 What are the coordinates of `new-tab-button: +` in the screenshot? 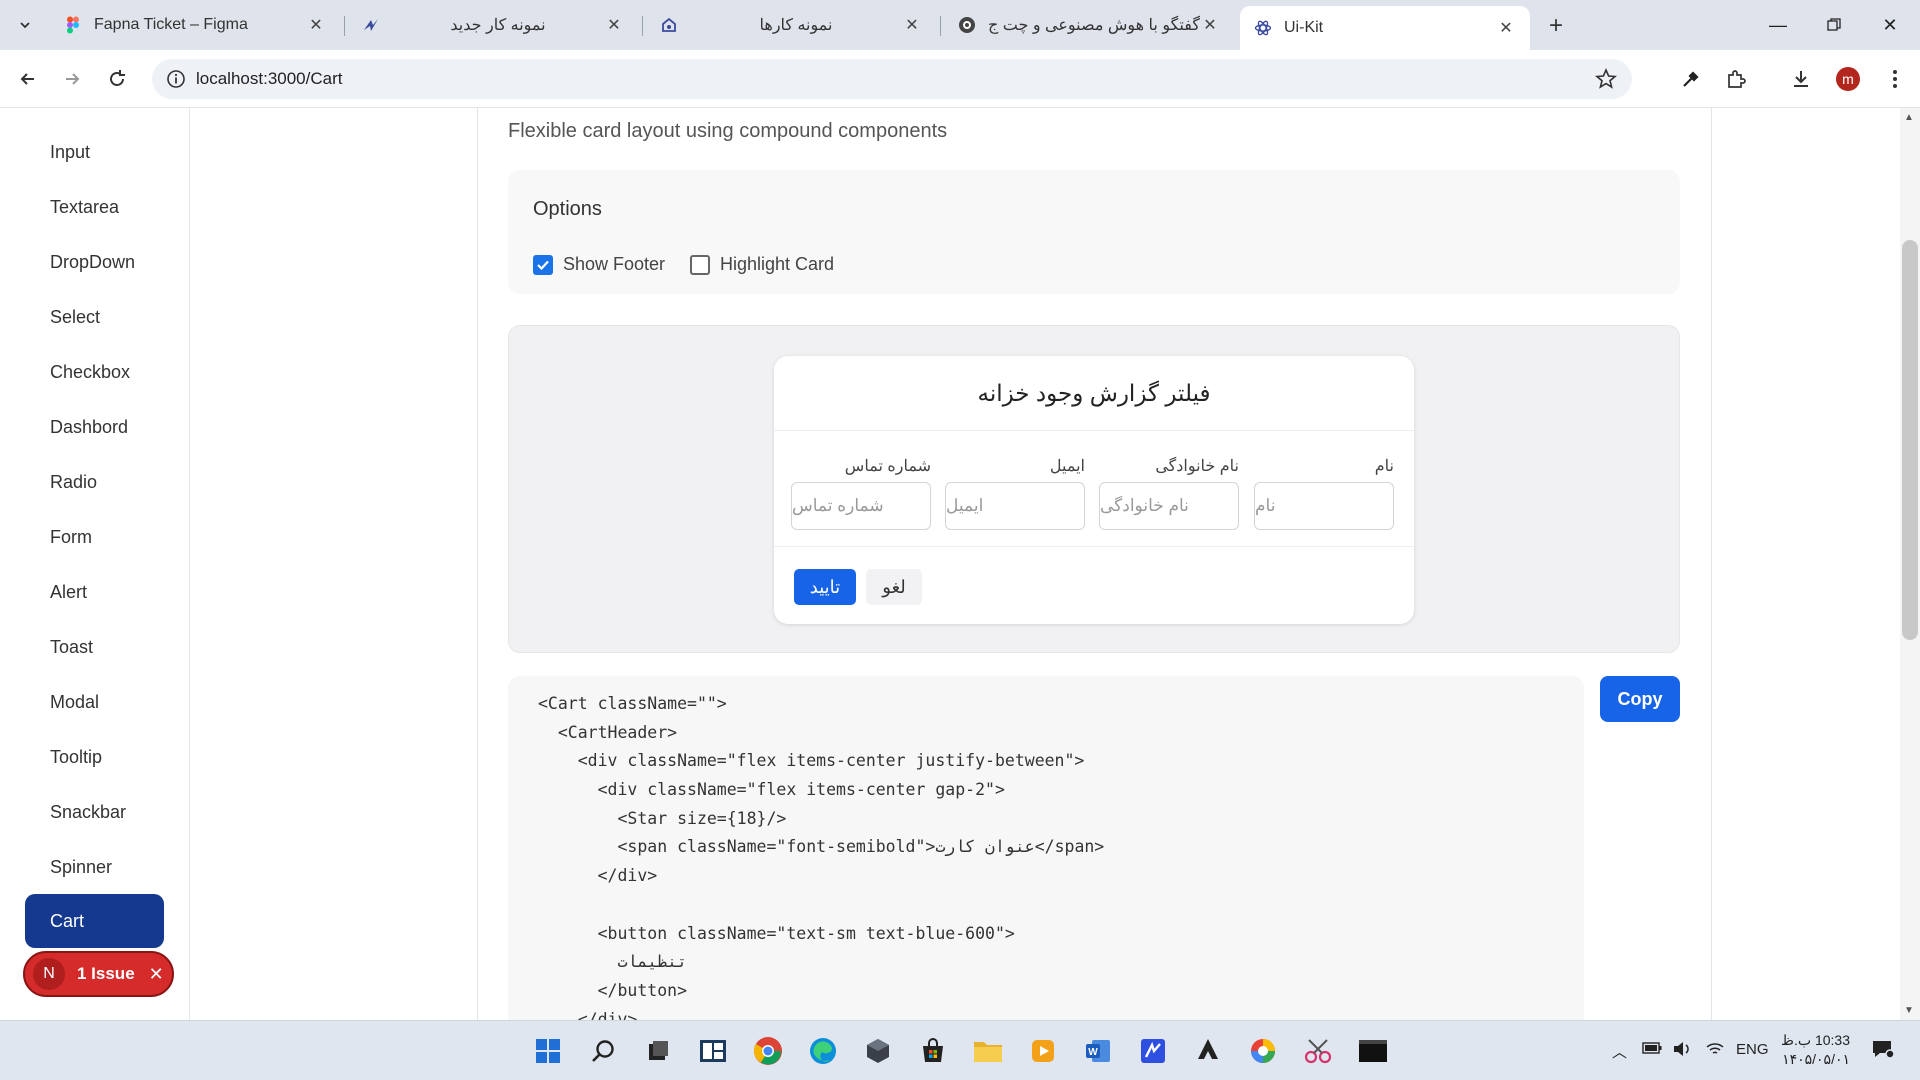 It's located at (1556, 26).